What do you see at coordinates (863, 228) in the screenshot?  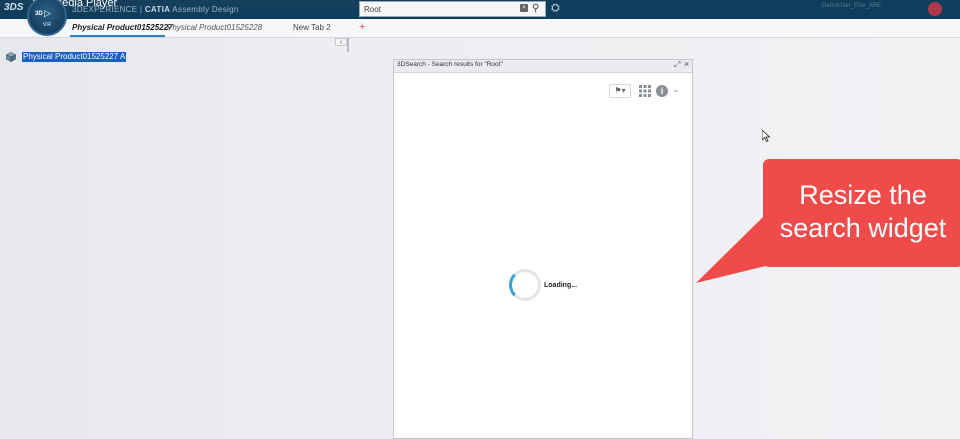 I see `callout-line-2: search widget` at bounding box center [863, 228].